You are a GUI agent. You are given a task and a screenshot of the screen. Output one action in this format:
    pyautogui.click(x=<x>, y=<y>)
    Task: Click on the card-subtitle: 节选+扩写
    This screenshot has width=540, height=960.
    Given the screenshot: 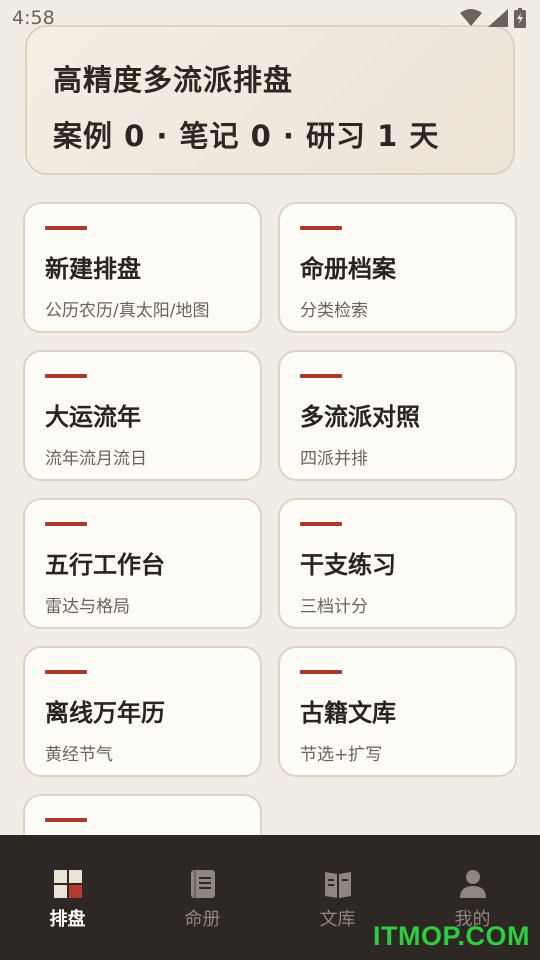 What is the action you would take?
    pyautogui.click(x=341, y=755)
    